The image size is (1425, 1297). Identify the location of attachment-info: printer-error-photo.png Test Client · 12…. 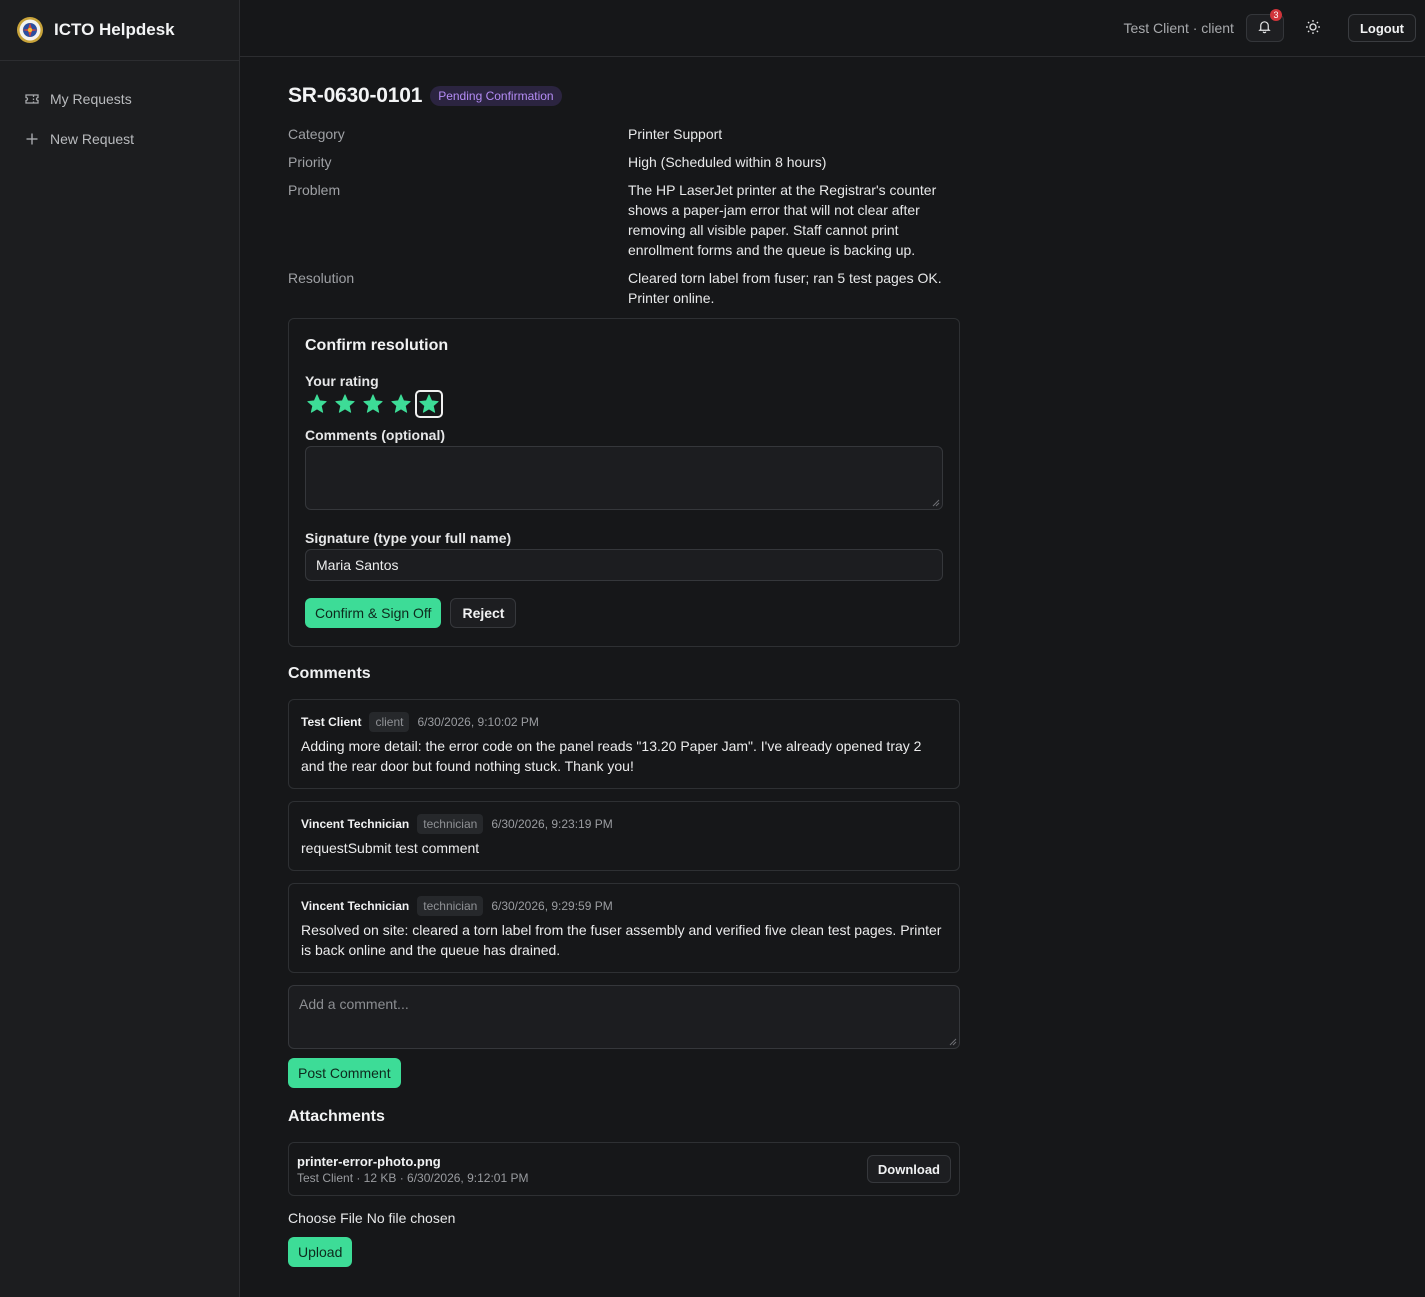
(412, 1169).